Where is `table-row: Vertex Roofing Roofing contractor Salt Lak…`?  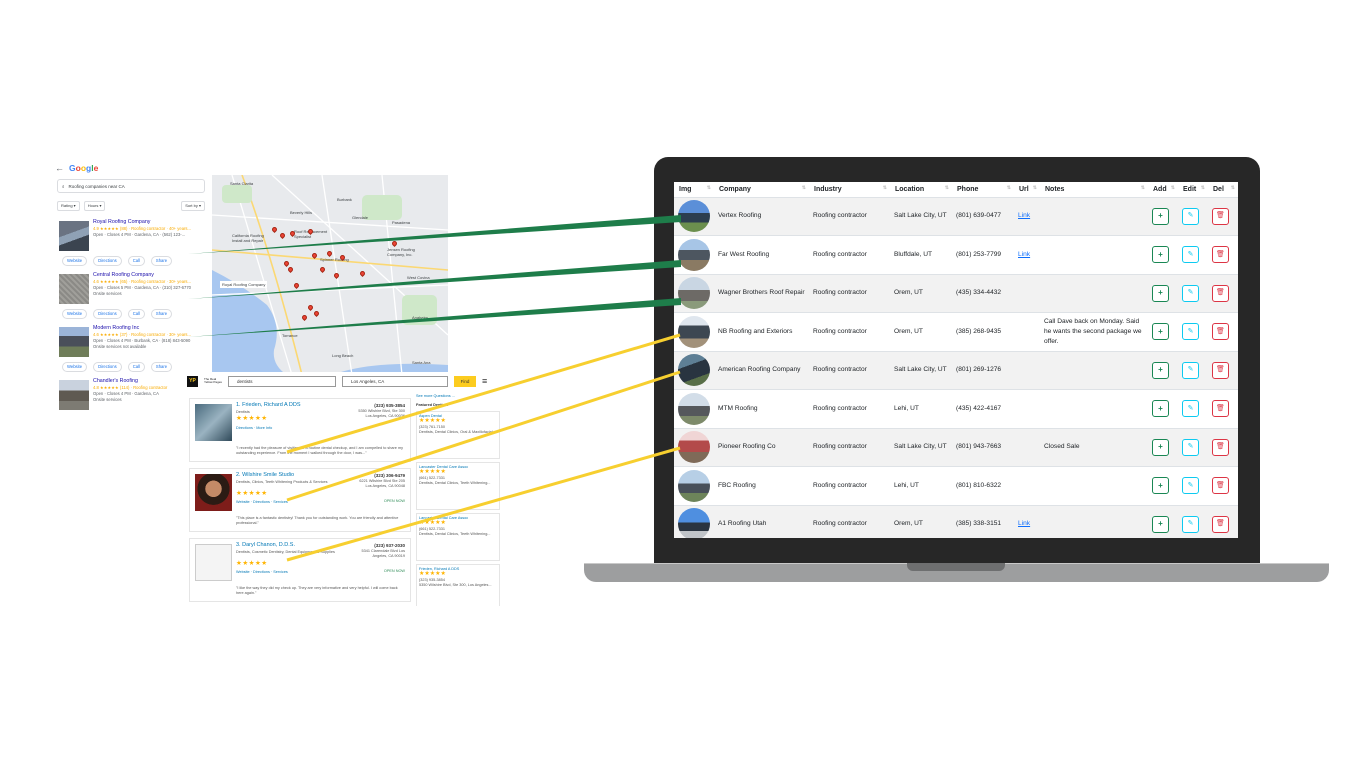
table-row: Vertex Roofing Roofing contractor Salt Lak… is located at coordinates (956, 216).